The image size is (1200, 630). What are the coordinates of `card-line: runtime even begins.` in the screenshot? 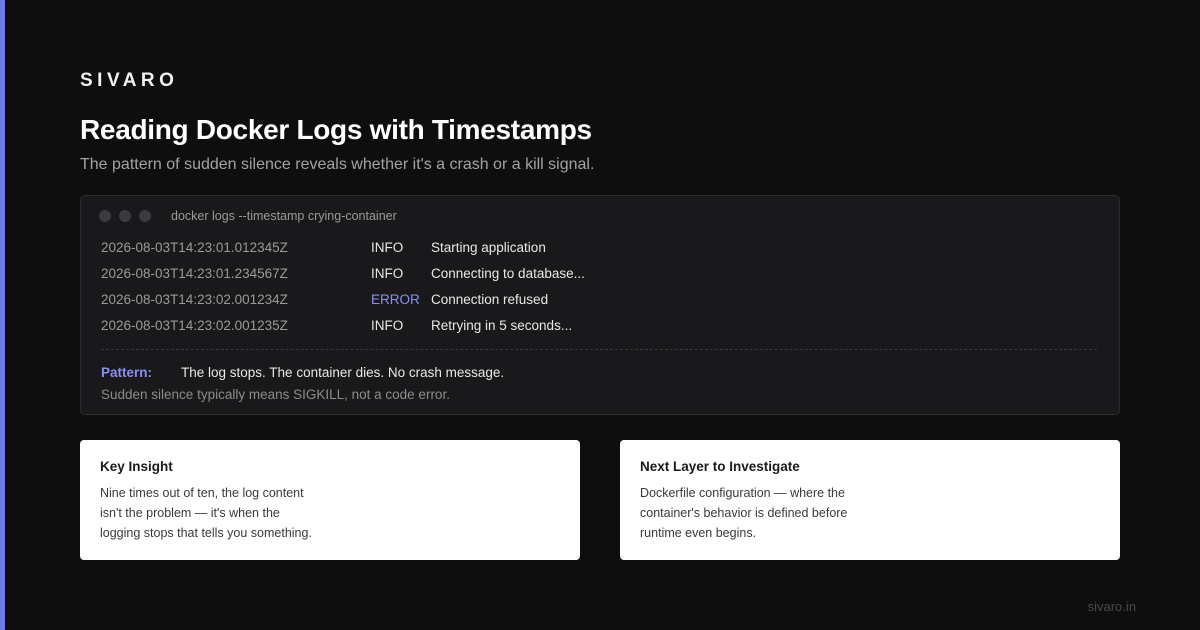 It's located at (698, 533).